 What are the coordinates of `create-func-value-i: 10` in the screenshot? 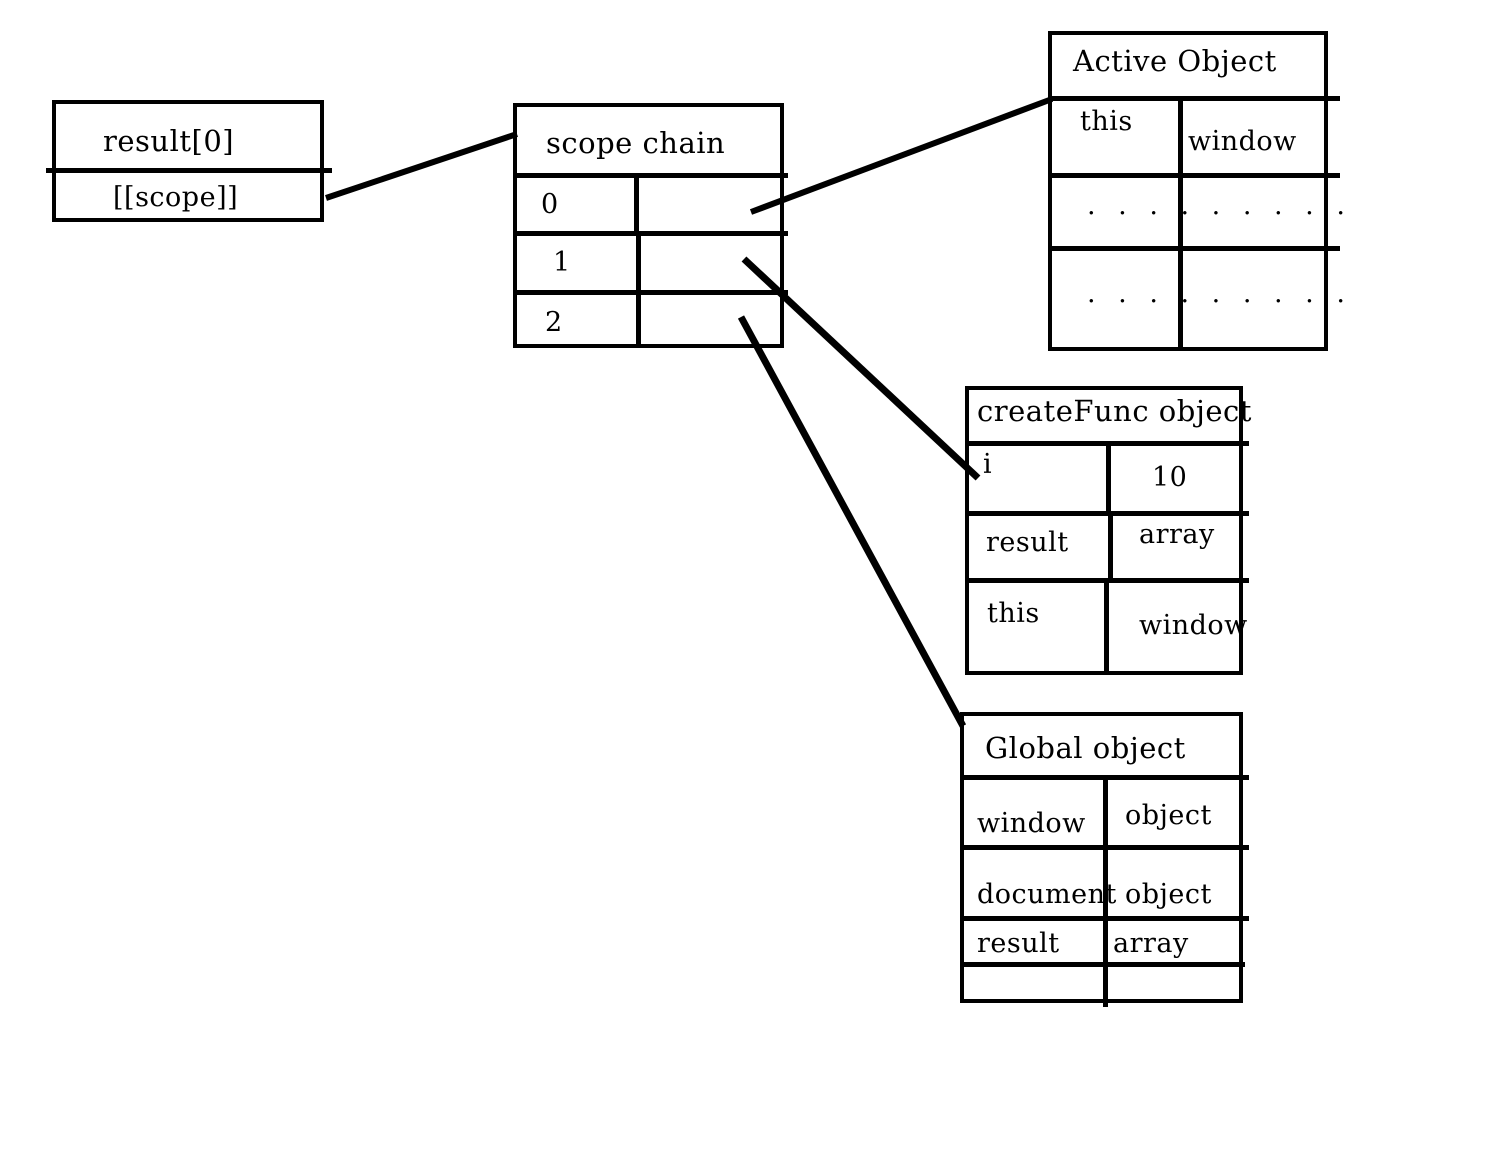 It's located at (1170, 477).